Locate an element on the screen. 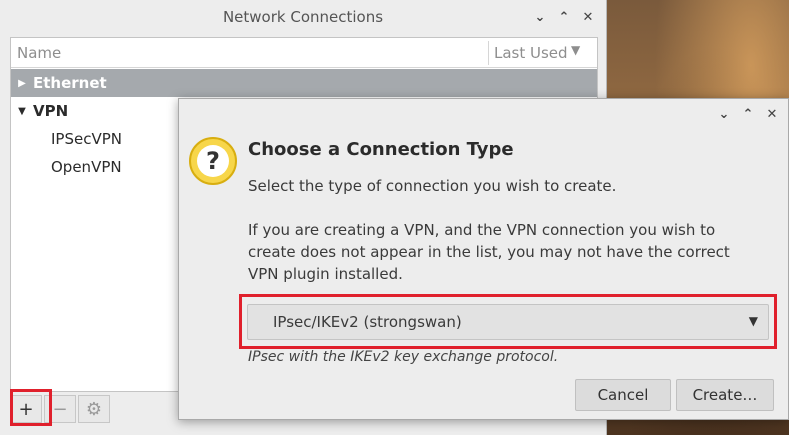 This screenshot has height=435, width=789. dialog-minimize-button: ⌄ is located at coordinates (724, 114).